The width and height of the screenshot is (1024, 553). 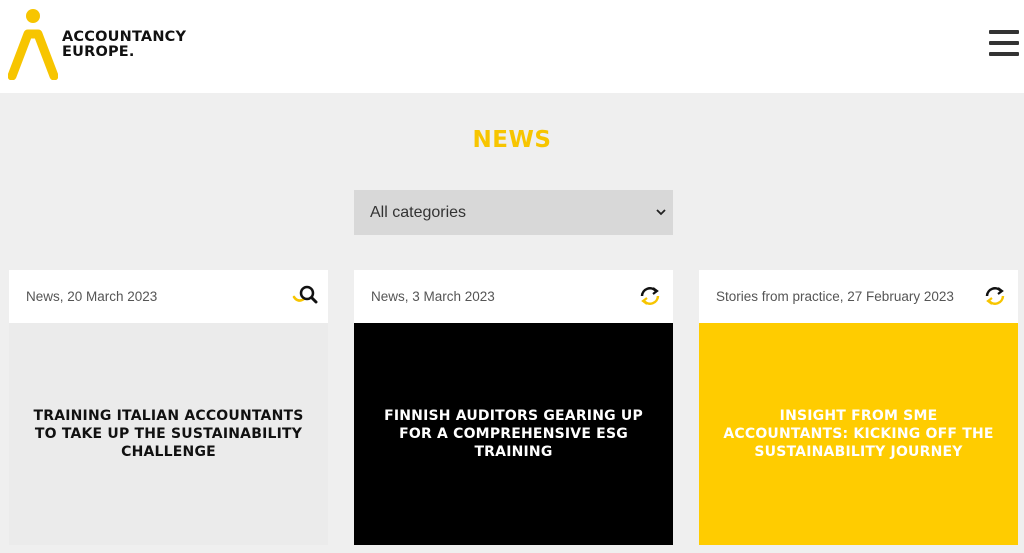 I want to click on category-select: All categories, so click(x=513, y=212).